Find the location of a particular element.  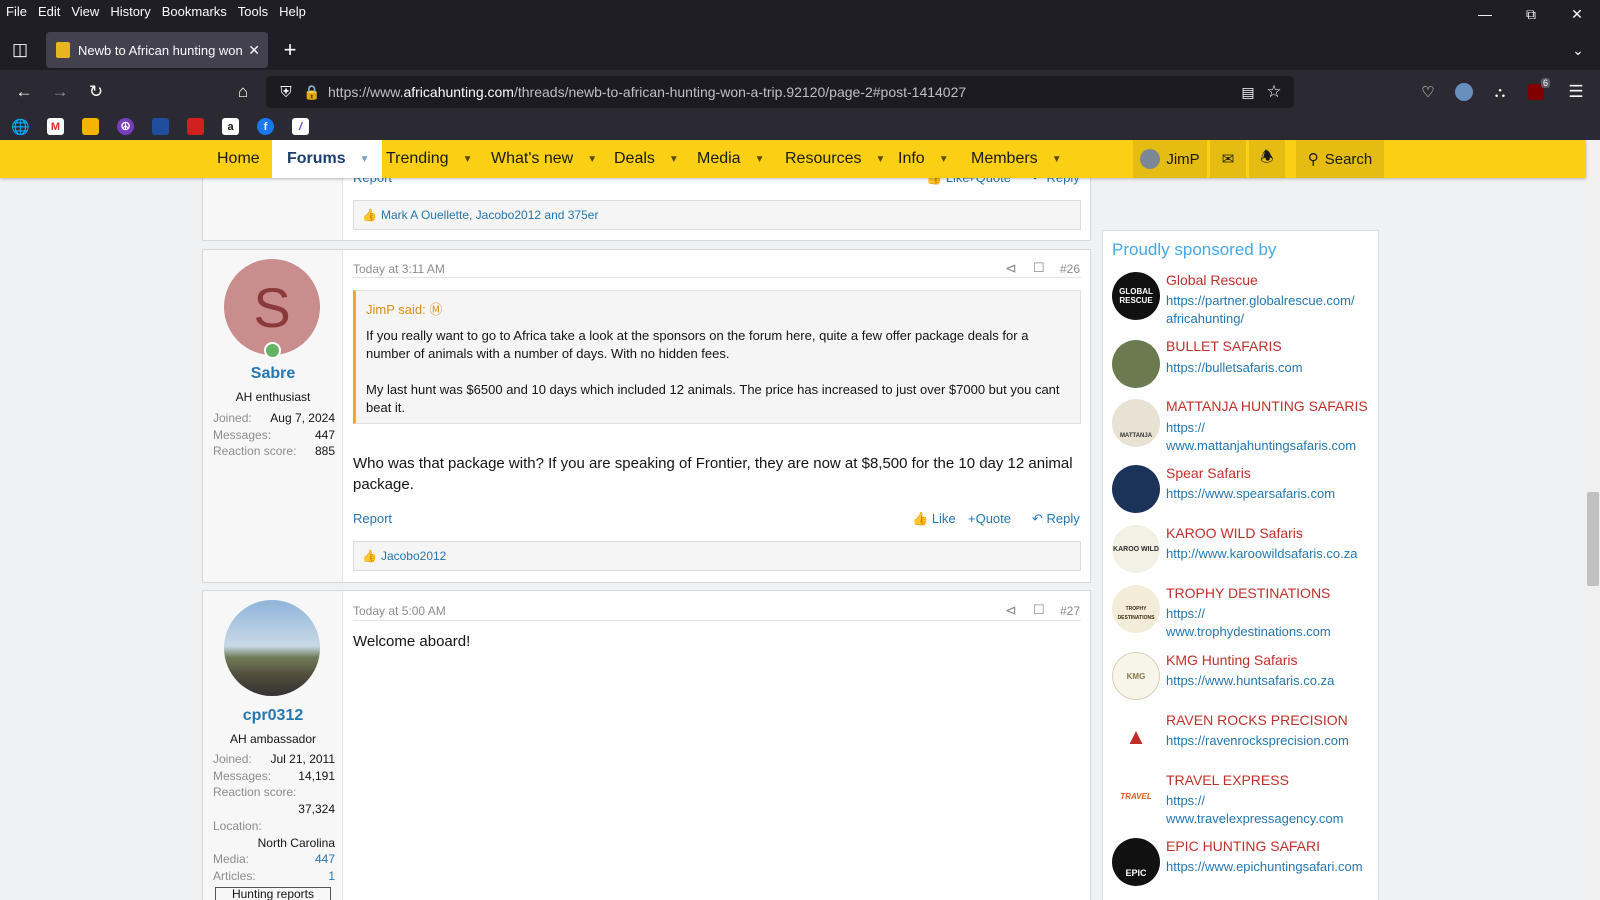

bookmark-post-icon: ☐ is located at coordinates (1039, 610).